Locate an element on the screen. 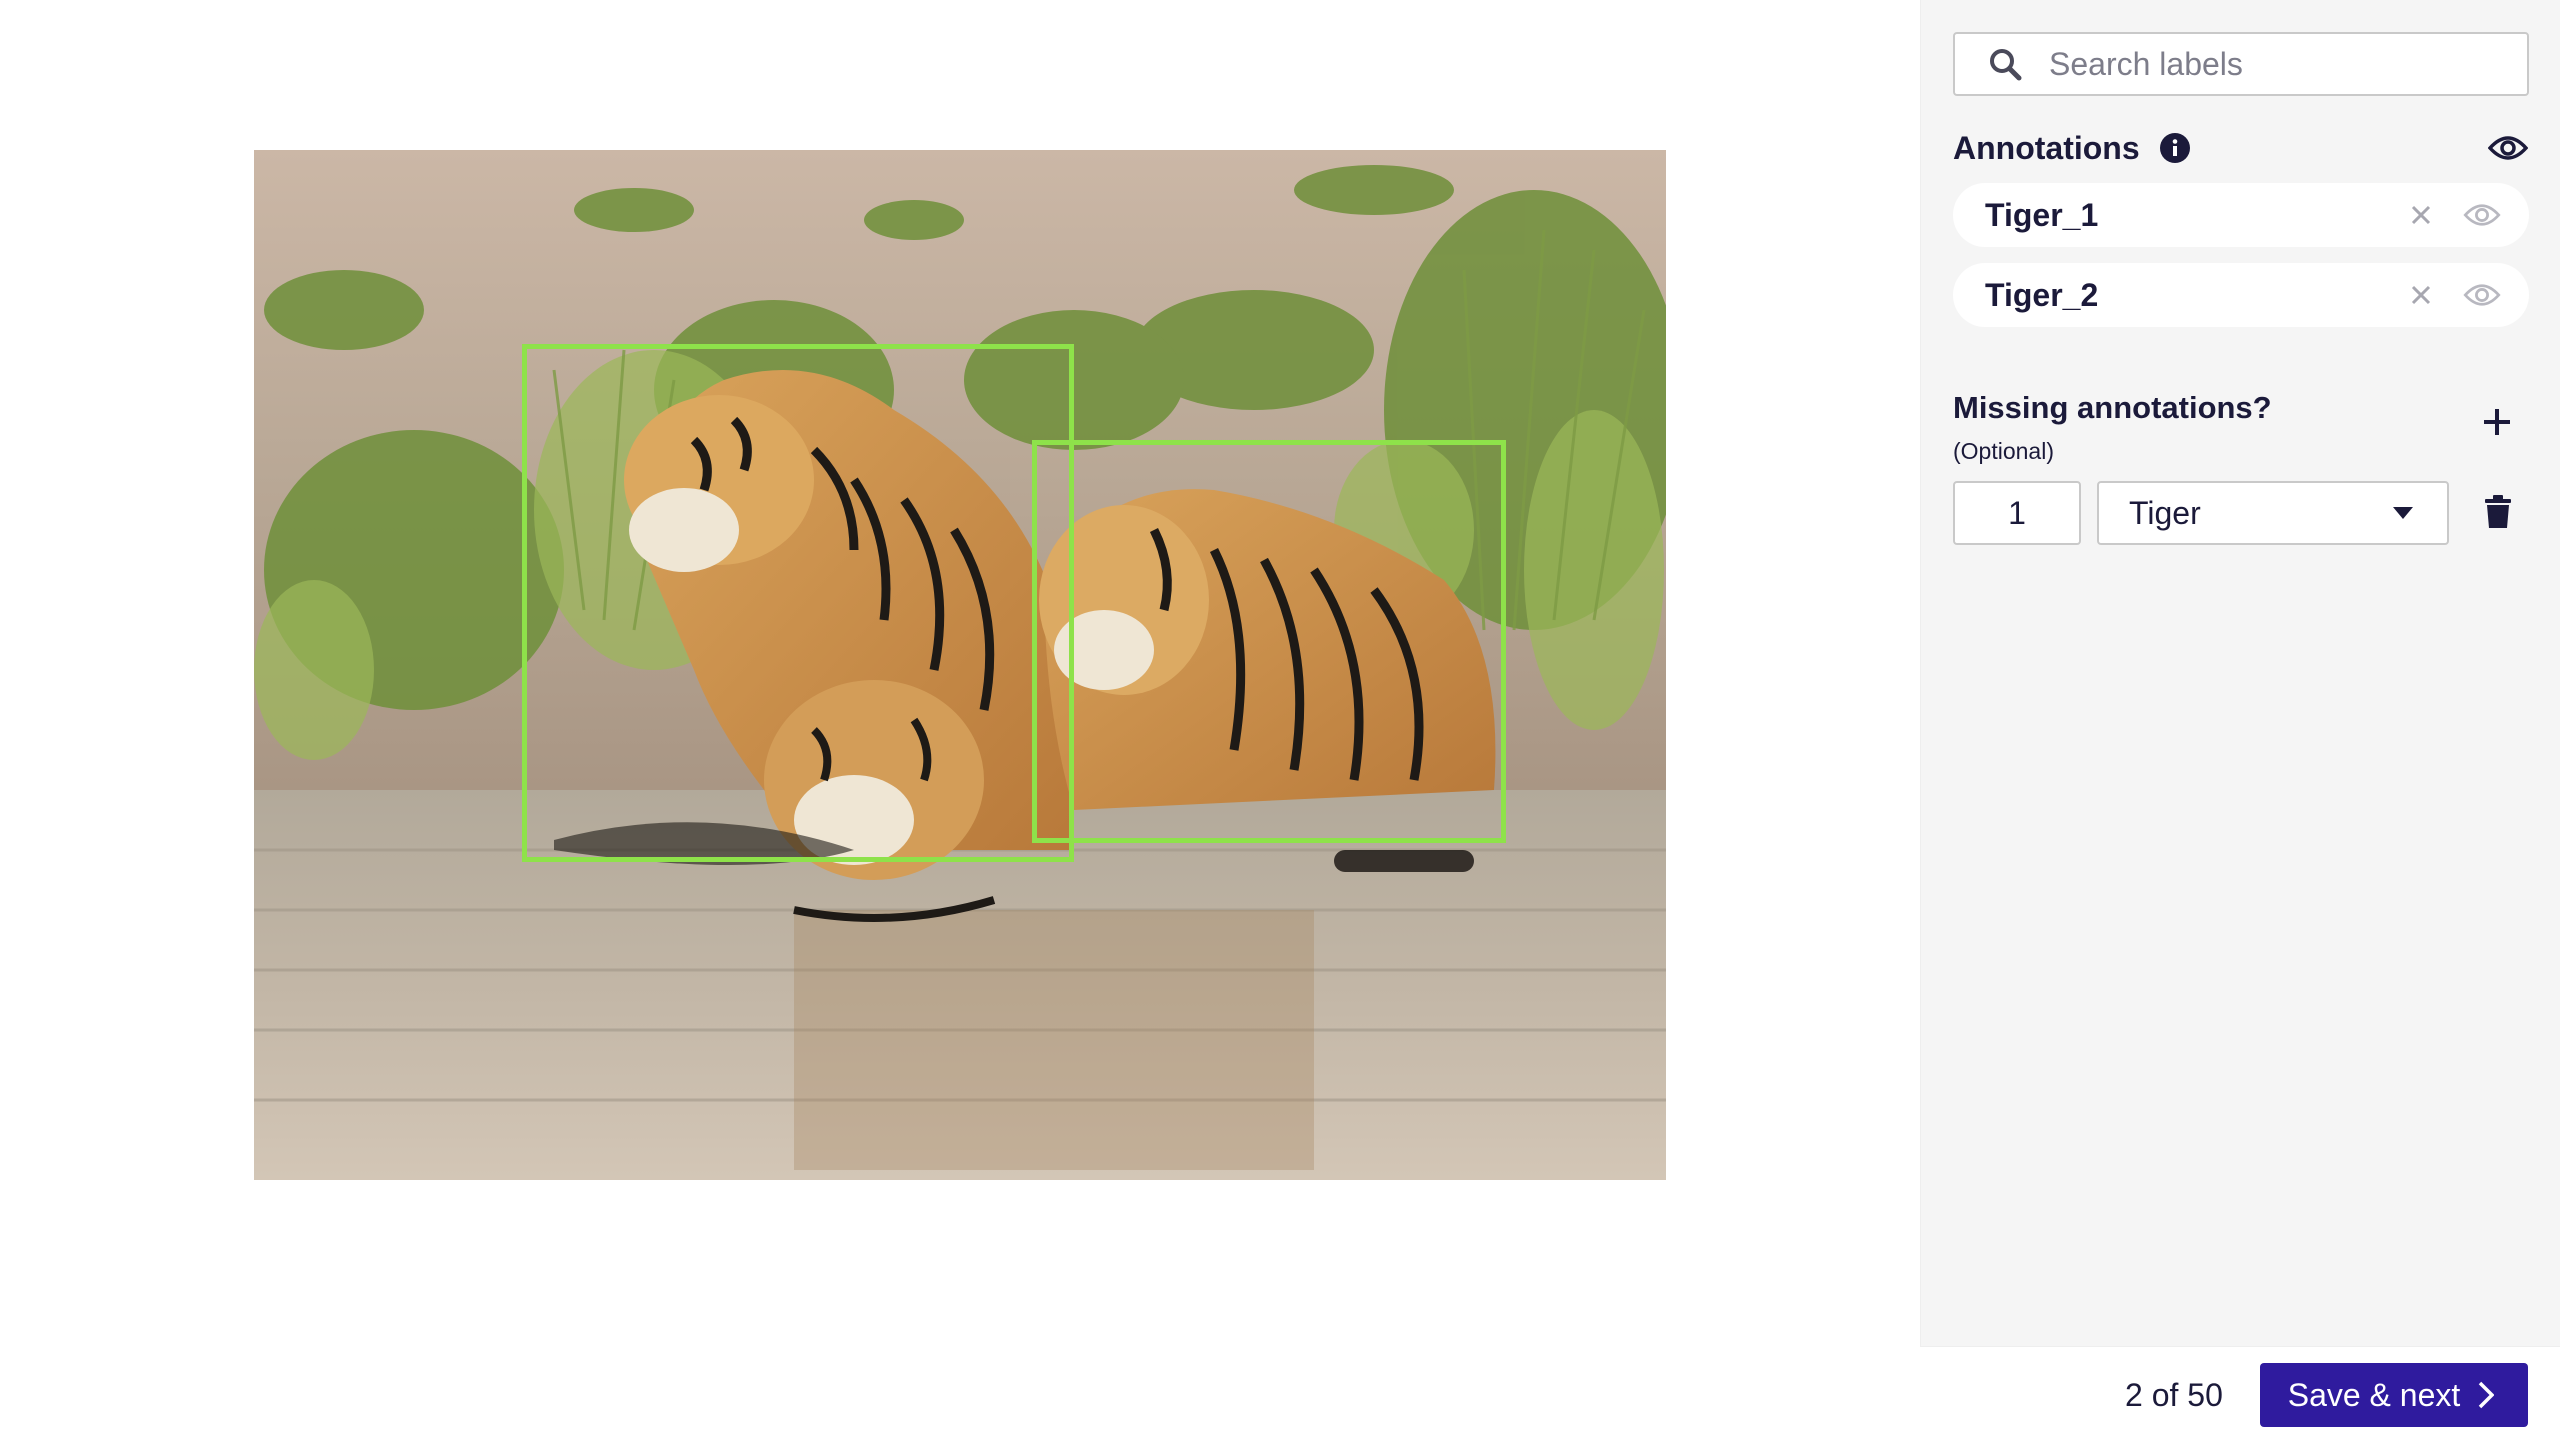  caret-down-icon is located at coordinates (2403, 513).